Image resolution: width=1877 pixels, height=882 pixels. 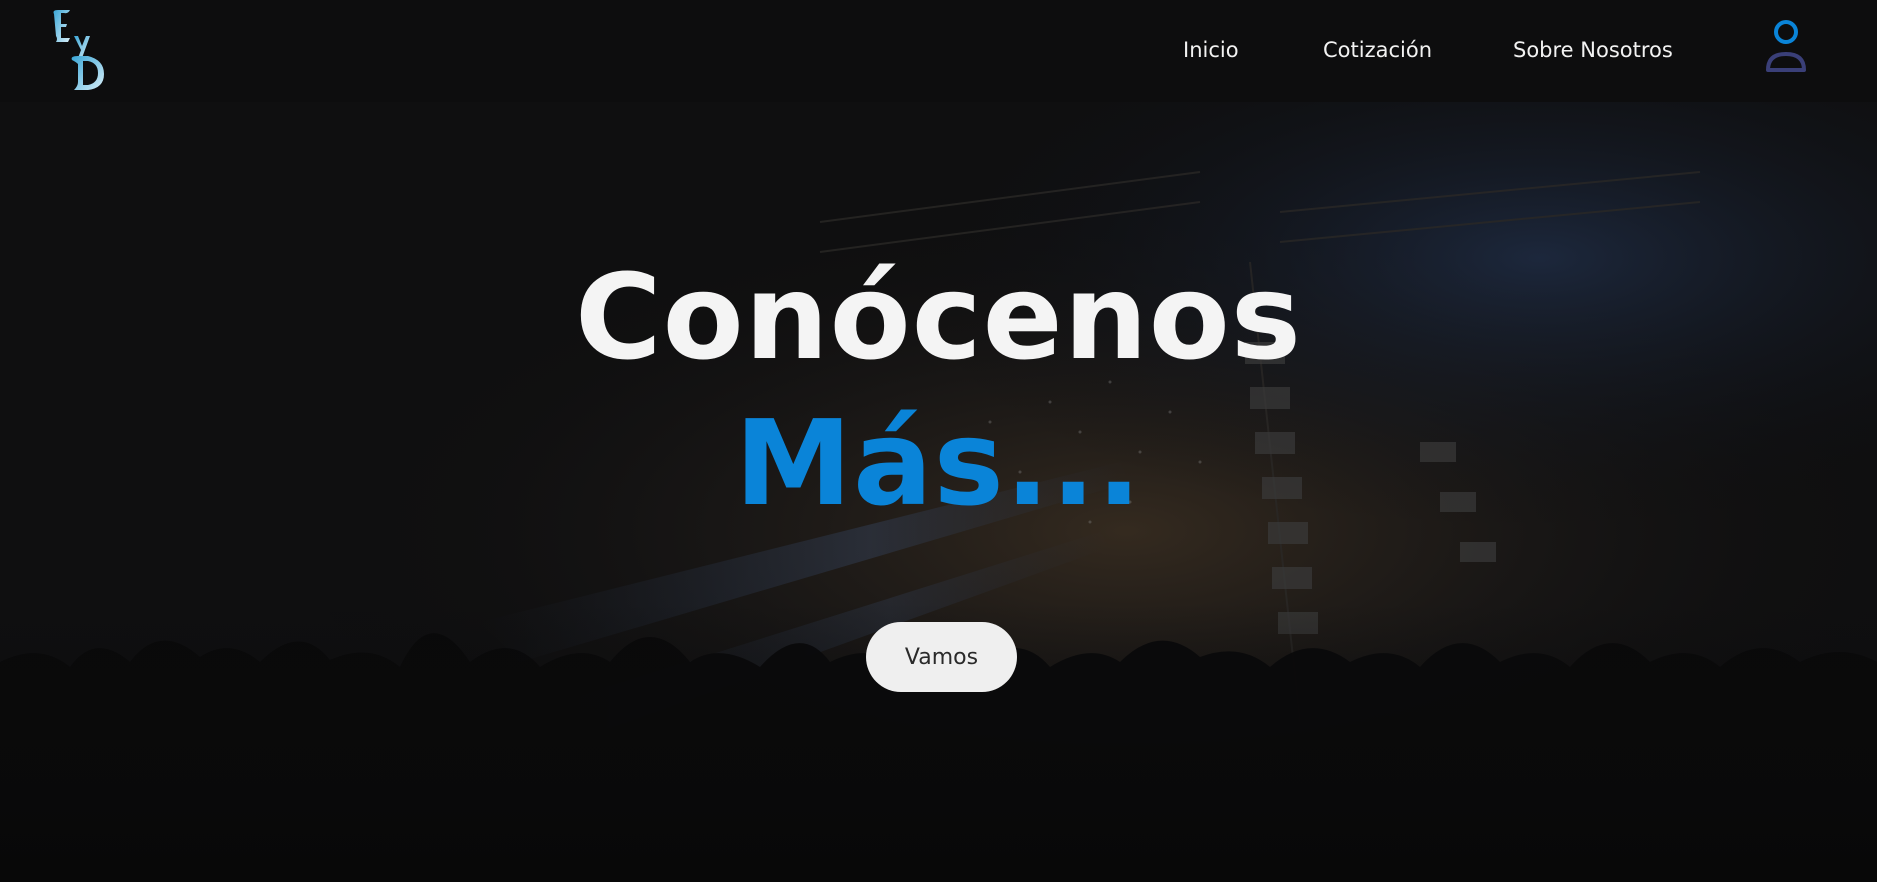 I want to click on nav-link-sobre-nosotros: Sobre Nosotros, so click(x=1593, y=50).